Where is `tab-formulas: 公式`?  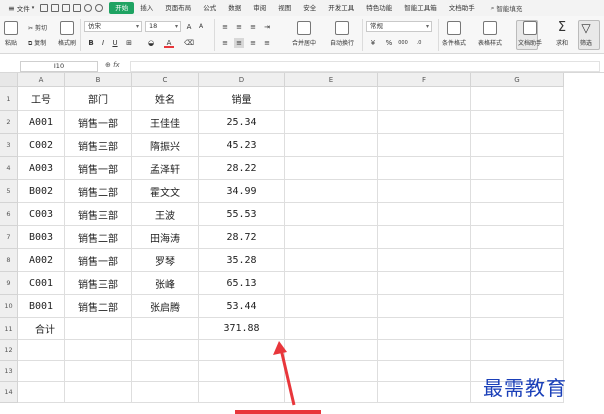
tab-formulas: 公式 is located at coordinates (209, 8).